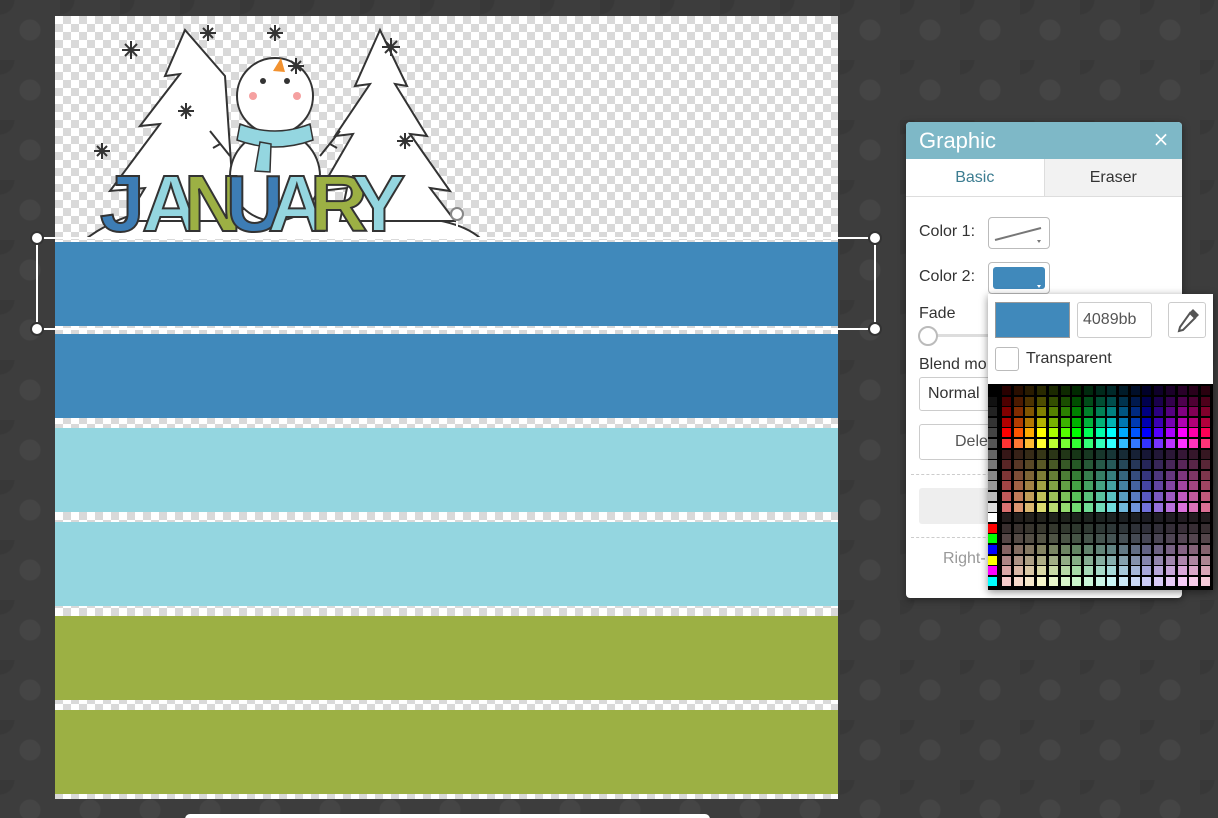 This screenshot has width=1218, height=818. What do you see at coordinates (959, 506) in the screenshot?
I see `secondary-button` at bounding box center [959, 506].